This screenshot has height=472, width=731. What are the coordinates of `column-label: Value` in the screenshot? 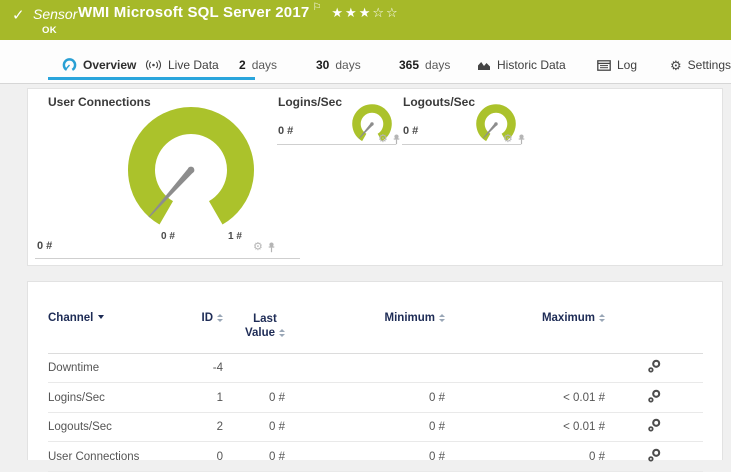 It's located at (259, 333).